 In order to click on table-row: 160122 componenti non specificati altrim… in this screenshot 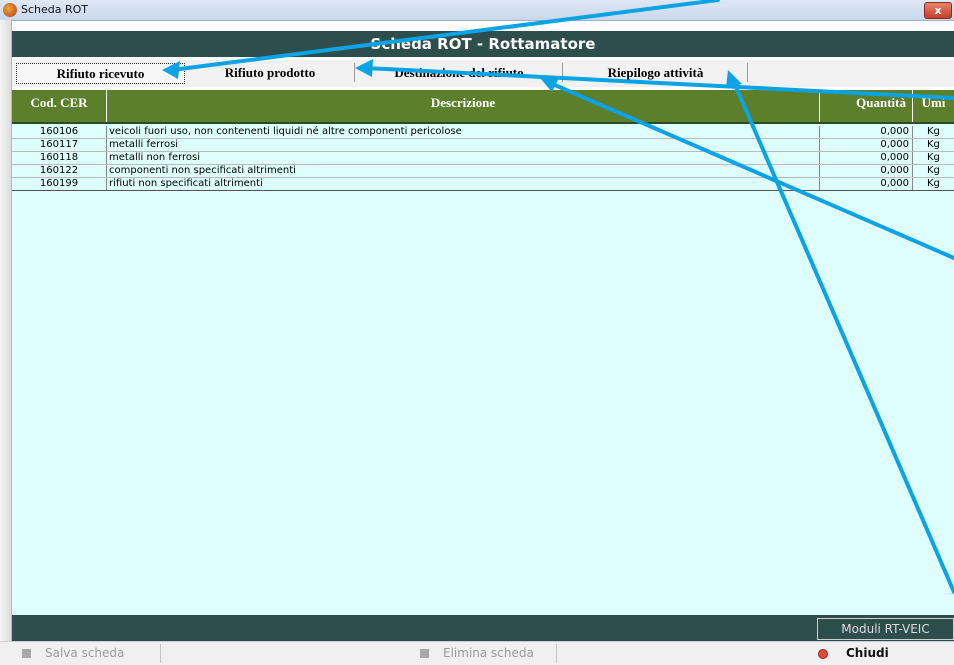, I will do `click(483, 171)`.